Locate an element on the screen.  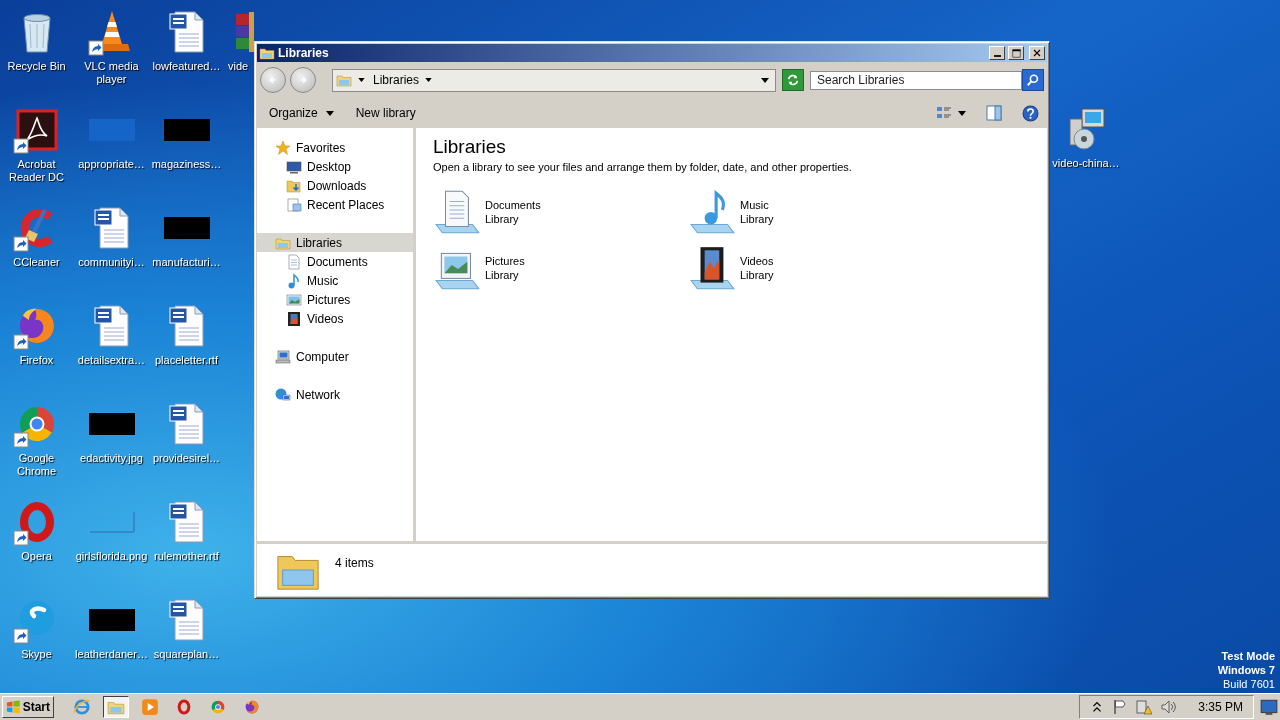
recent-places-icon is located at coordinates (294, 204).